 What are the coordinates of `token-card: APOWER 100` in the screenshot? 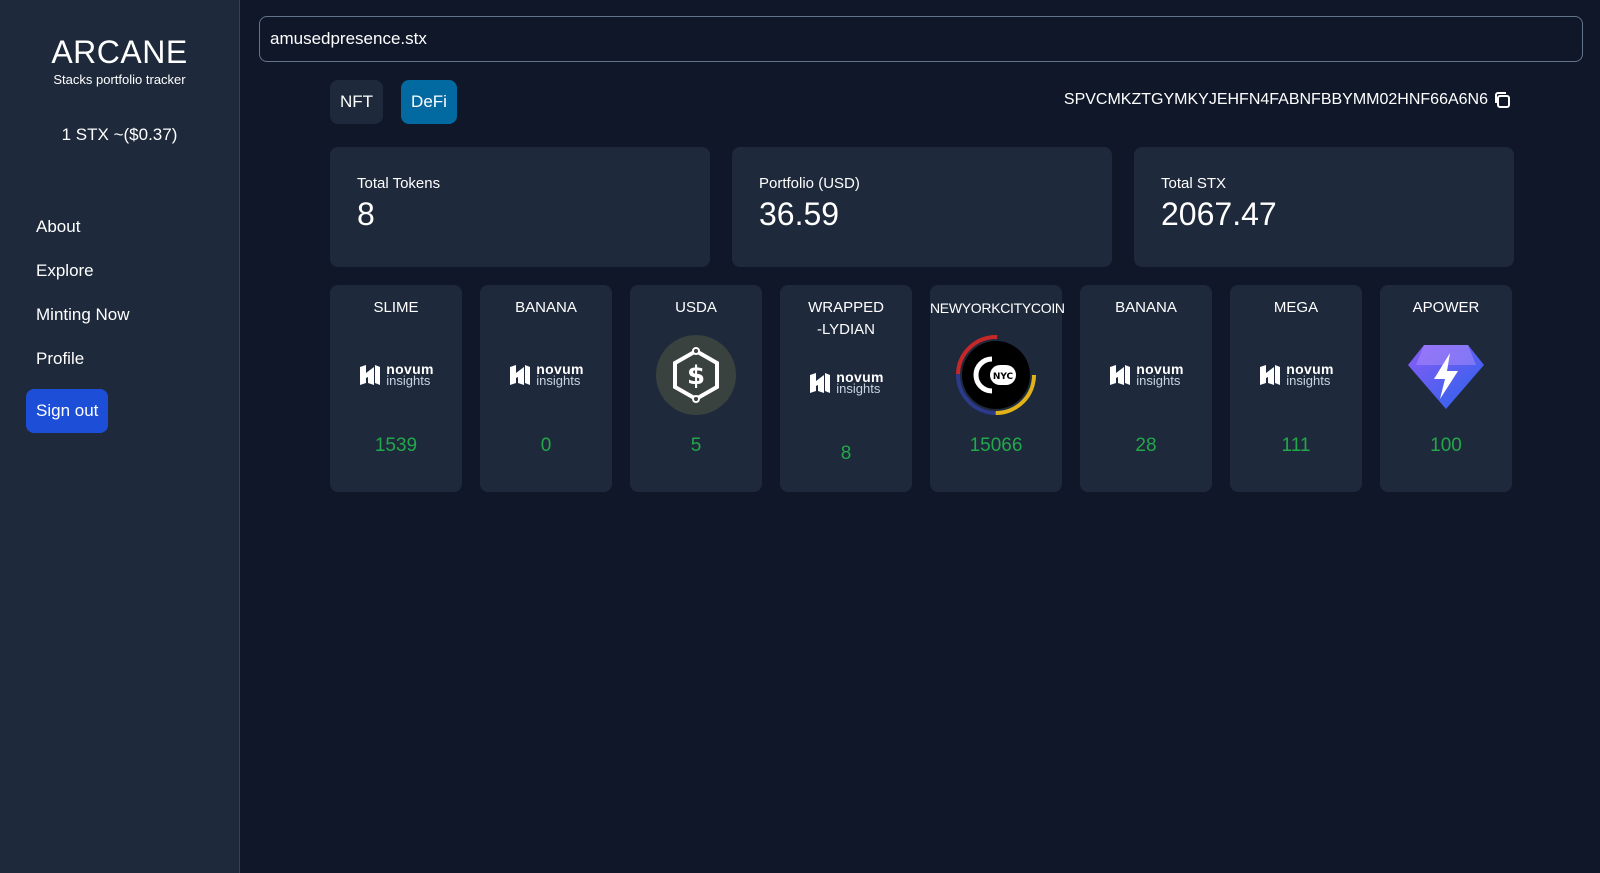 It's located at (1446, 388).